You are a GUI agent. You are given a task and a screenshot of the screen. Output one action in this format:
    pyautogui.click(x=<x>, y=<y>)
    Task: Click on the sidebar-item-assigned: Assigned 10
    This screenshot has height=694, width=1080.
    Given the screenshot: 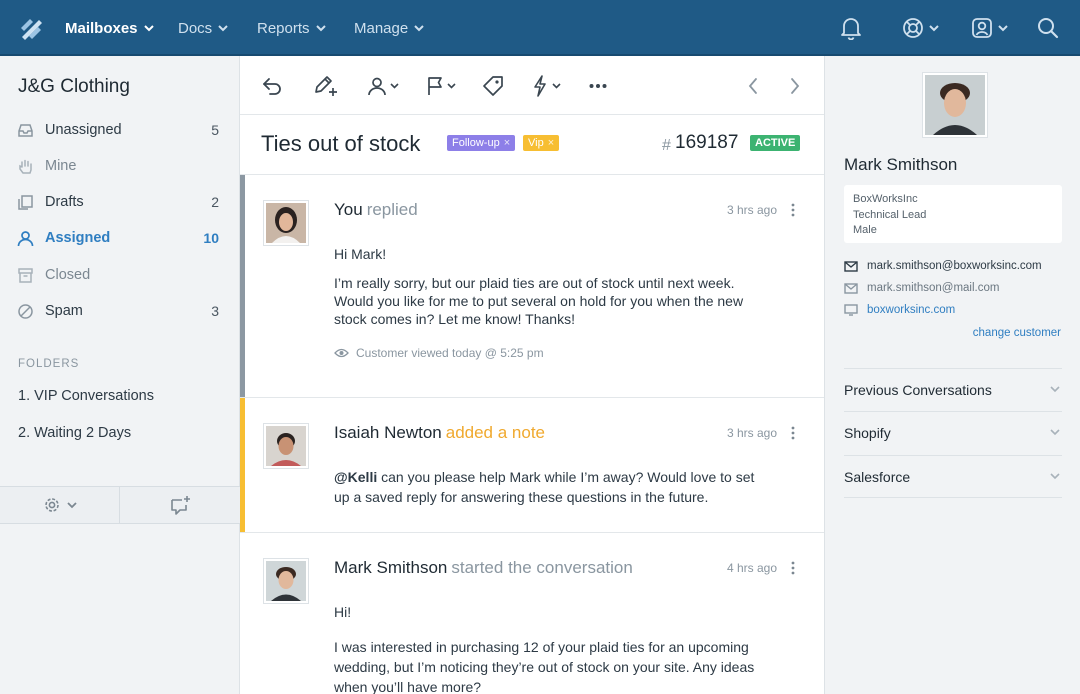 What is the action you would take?
    pyautogui.click(x=120, y=238)
    